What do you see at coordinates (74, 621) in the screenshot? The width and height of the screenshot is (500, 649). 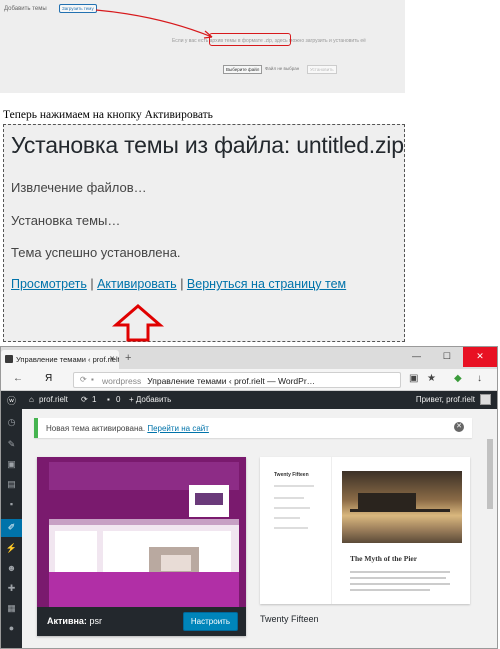 I see `active-theme-label: Активна: psr` at bounding box center [74, 621].